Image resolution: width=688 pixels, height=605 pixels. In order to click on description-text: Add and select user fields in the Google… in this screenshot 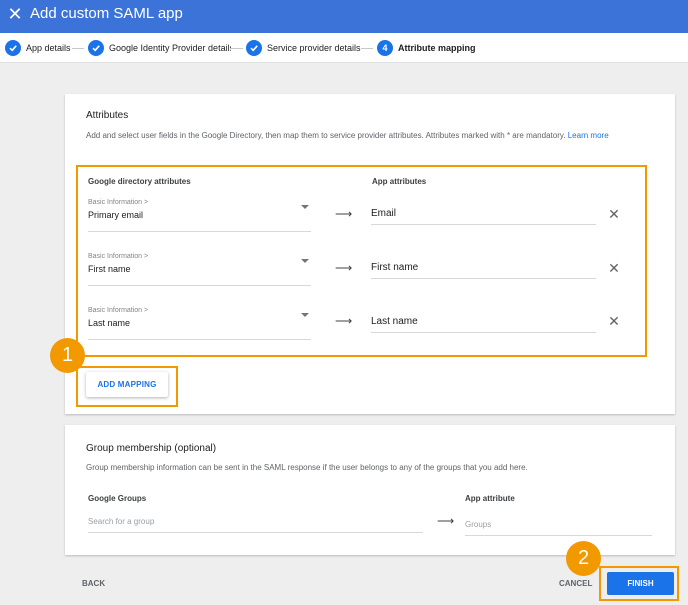, I will do `click(326, 135)`.